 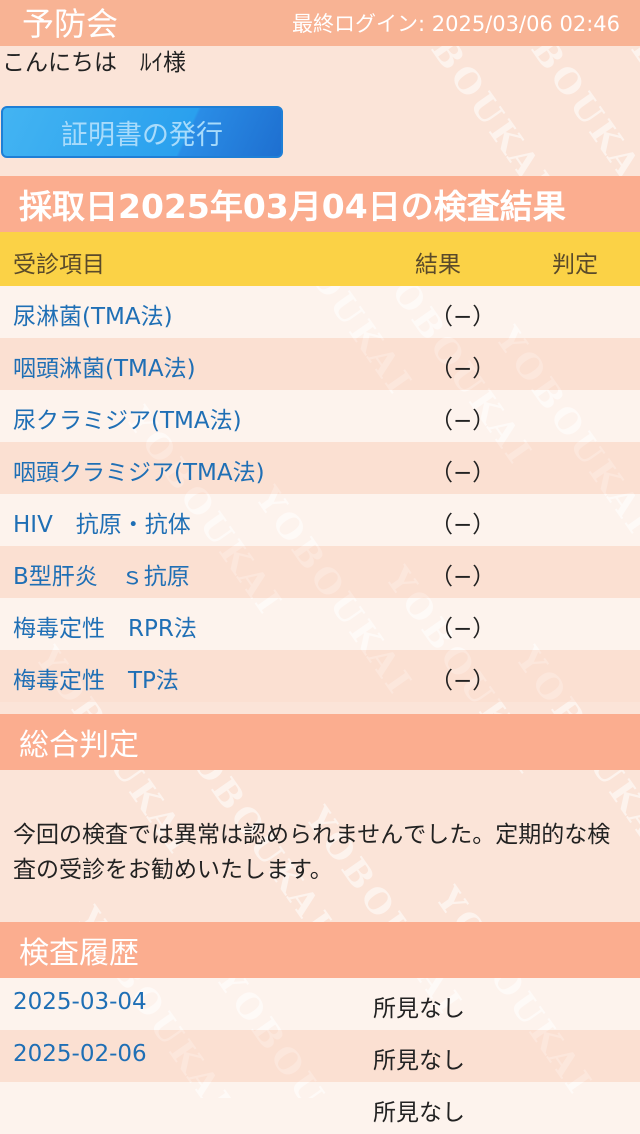 What do you see at coordinates (320, 1056) in the screenshot?
I see `history-row: 2025-02-06 所見なし` at bounding box center [320, 1056].